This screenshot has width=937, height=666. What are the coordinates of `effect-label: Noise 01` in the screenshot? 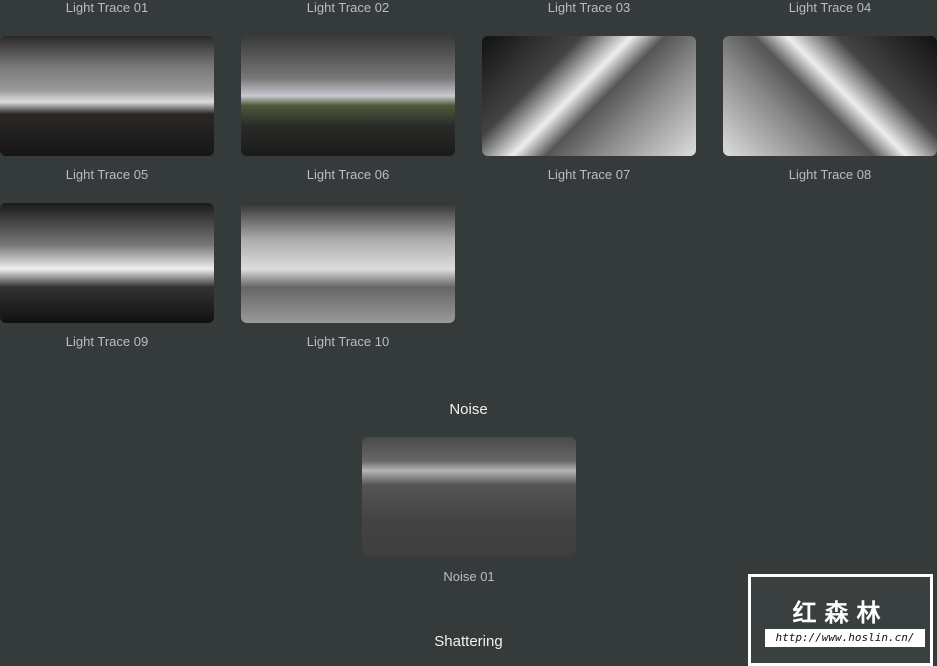 It's located at (469, 576).